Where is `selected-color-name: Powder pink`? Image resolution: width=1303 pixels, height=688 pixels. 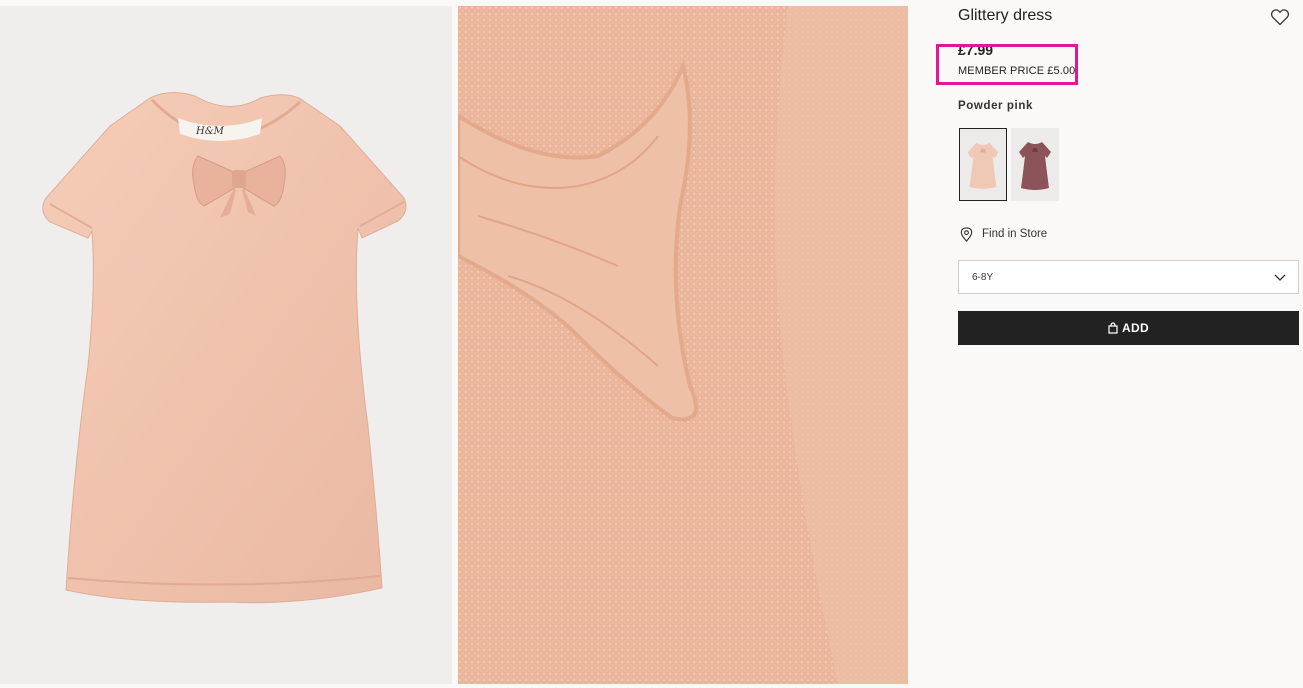 selected-color-name: Powder pink is located at coordinates (995, 106).